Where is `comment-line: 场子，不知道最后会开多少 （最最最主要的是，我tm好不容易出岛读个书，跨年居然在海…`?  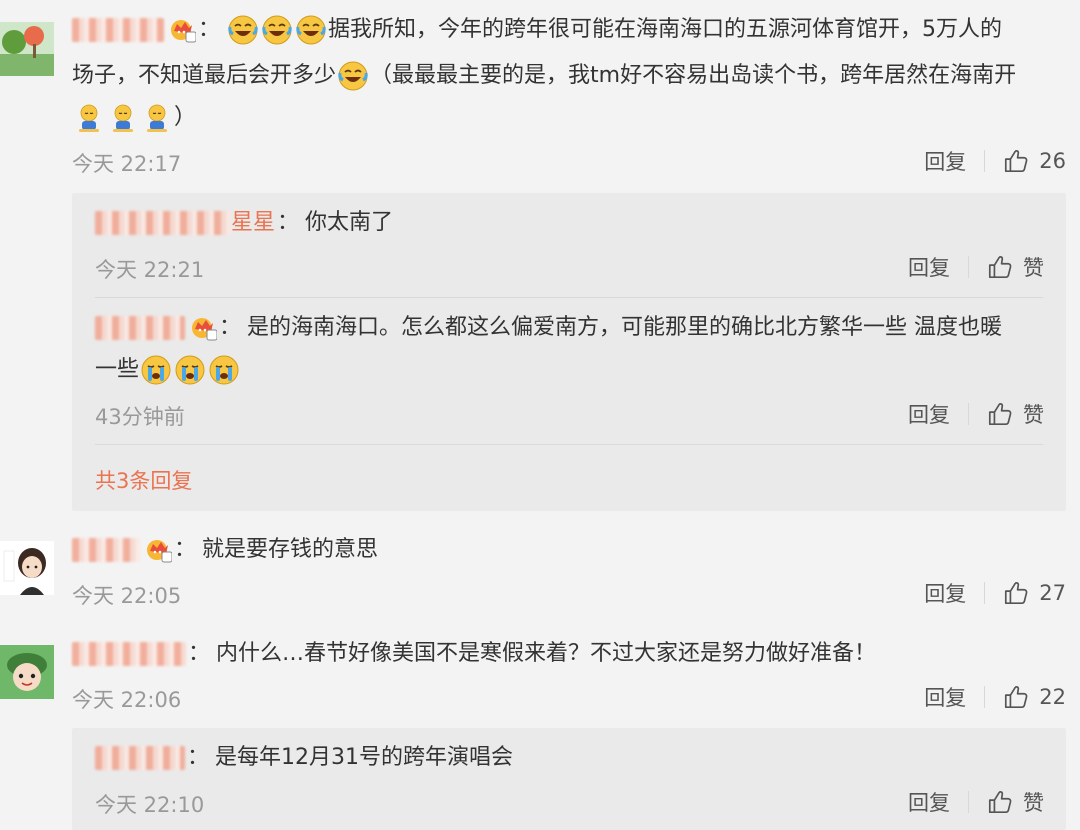
comment-line: 场子，不知道最后会开多少 （最最最主要的是，我tm好不容易出岛读个书，跨年居然在海… is located at coordinates (544, 76).